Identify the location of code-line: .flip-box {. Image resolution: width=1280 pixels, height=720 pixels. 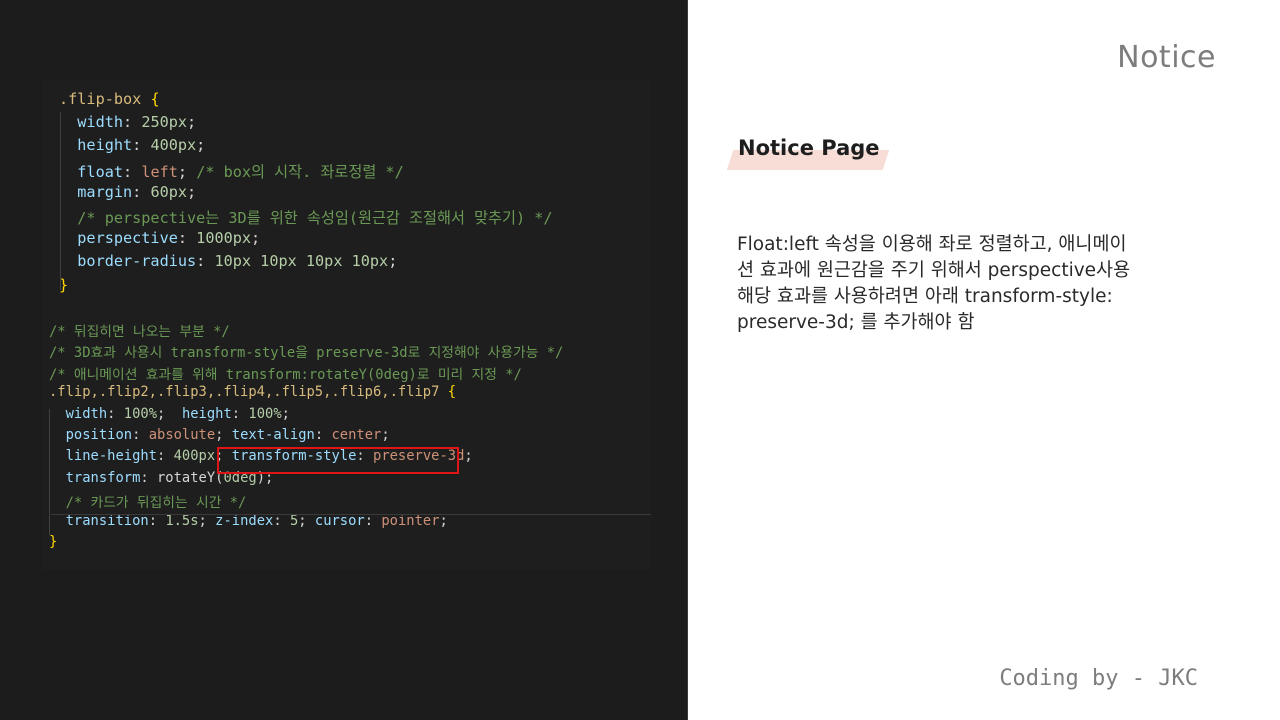
(355, 99).